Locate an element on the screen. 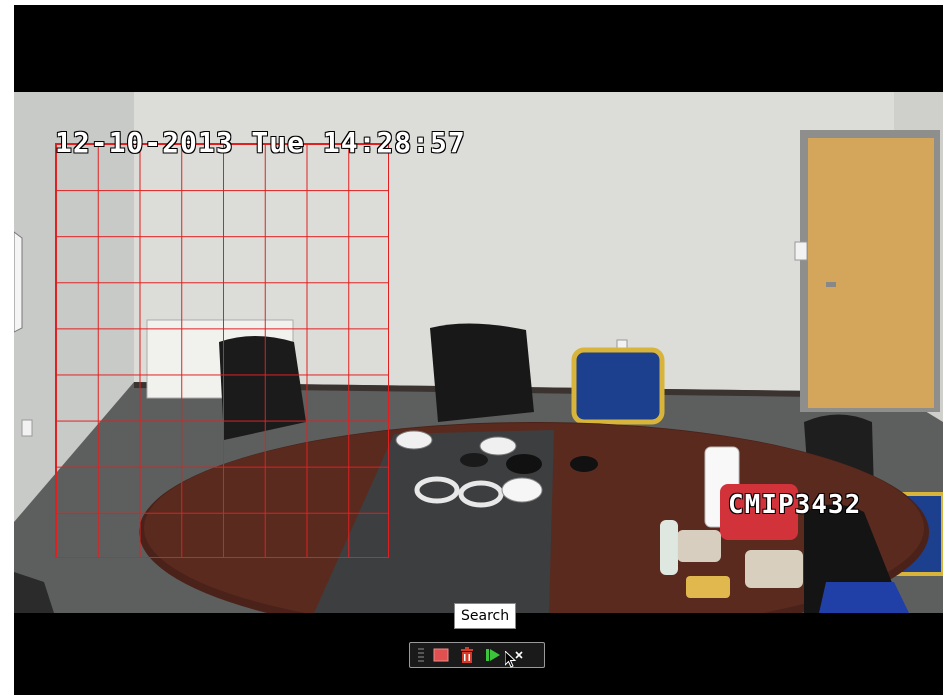  osd-datetime: 12-10-2013 Tue 14:28:57 is located at coordinates (260, 142).